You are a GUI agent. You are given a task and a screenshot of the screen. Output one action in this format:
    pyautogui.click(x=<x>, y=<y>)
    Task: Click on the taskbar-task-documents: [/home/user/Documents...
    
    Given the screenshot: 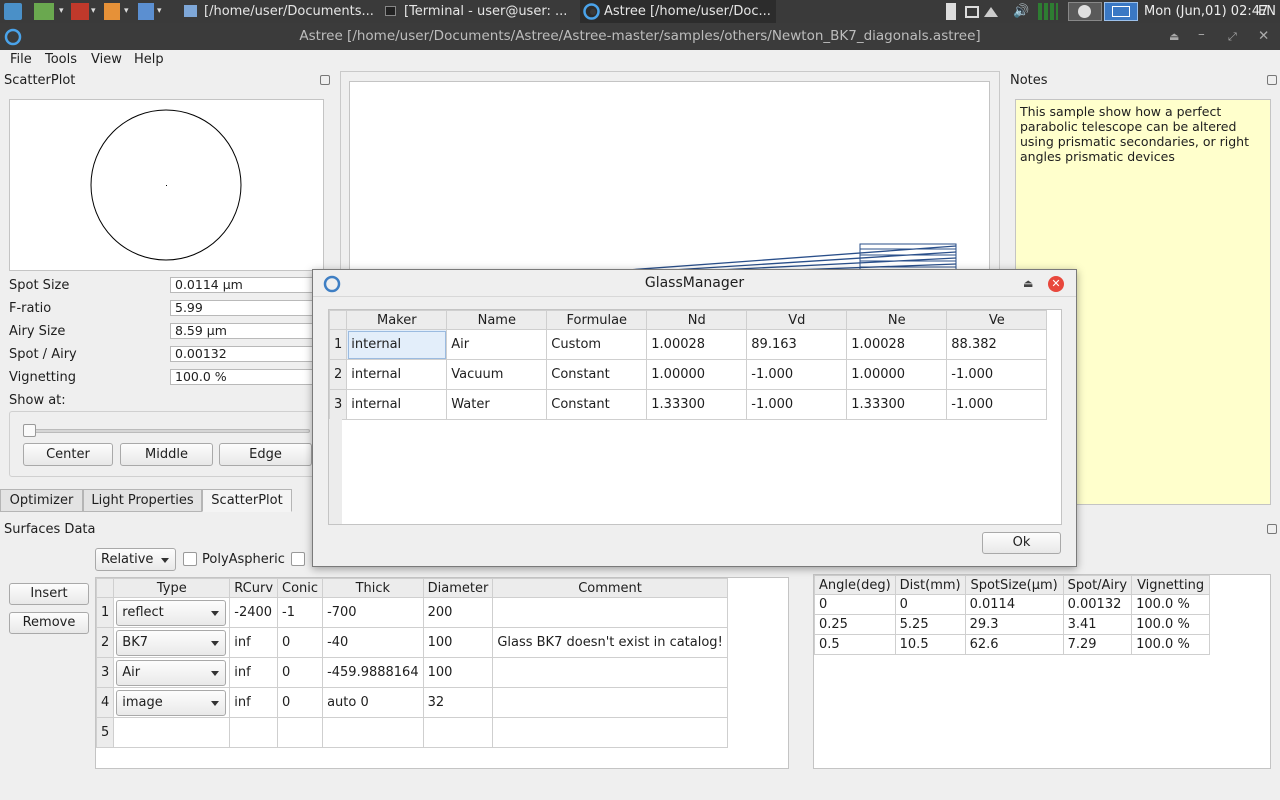 What is the action you would take?
    pyautogui.click(x=278, y=11)
    